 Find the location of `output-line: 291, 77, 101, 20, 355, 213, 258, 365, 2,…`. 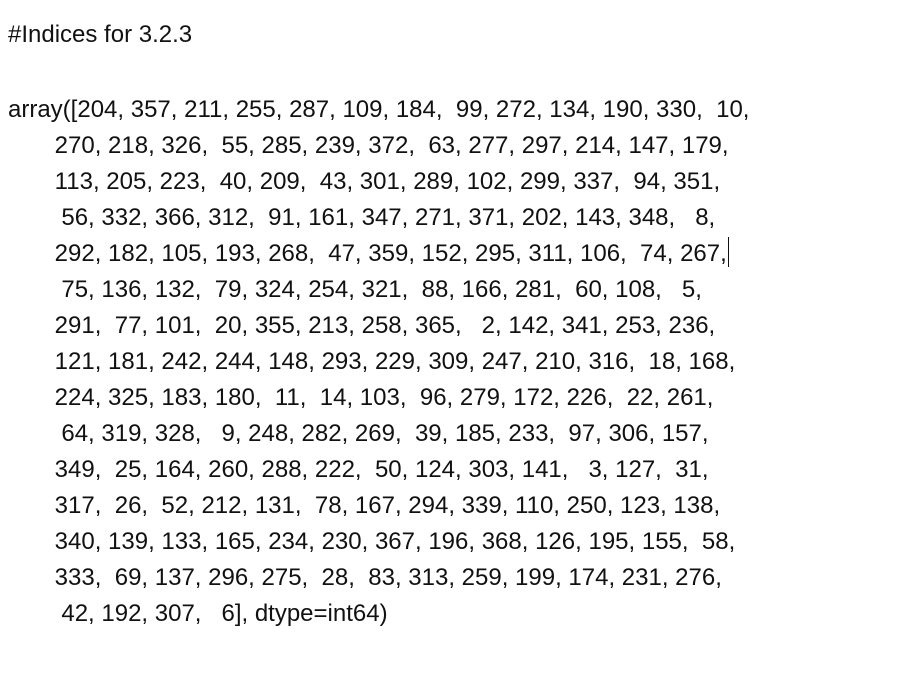

output-line: 291, 77, 101, 20, 355, 213, 258, 365, 2,… is located at coordinates (362, 325).